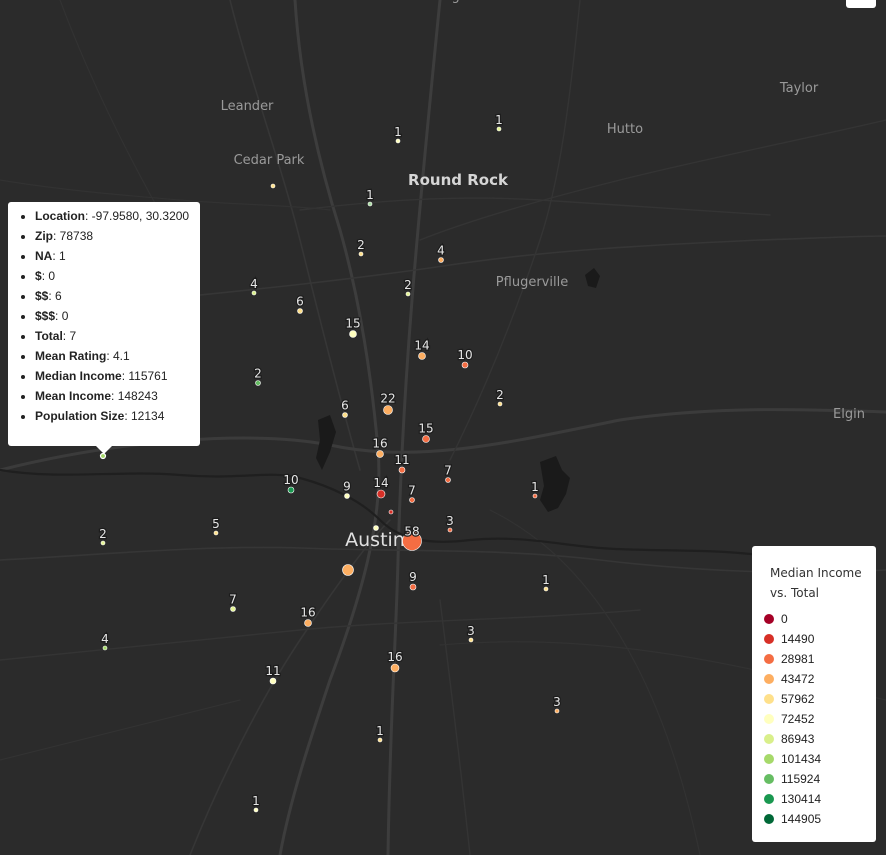  I want to click on marker-count-label: 9, so click(413, 577).